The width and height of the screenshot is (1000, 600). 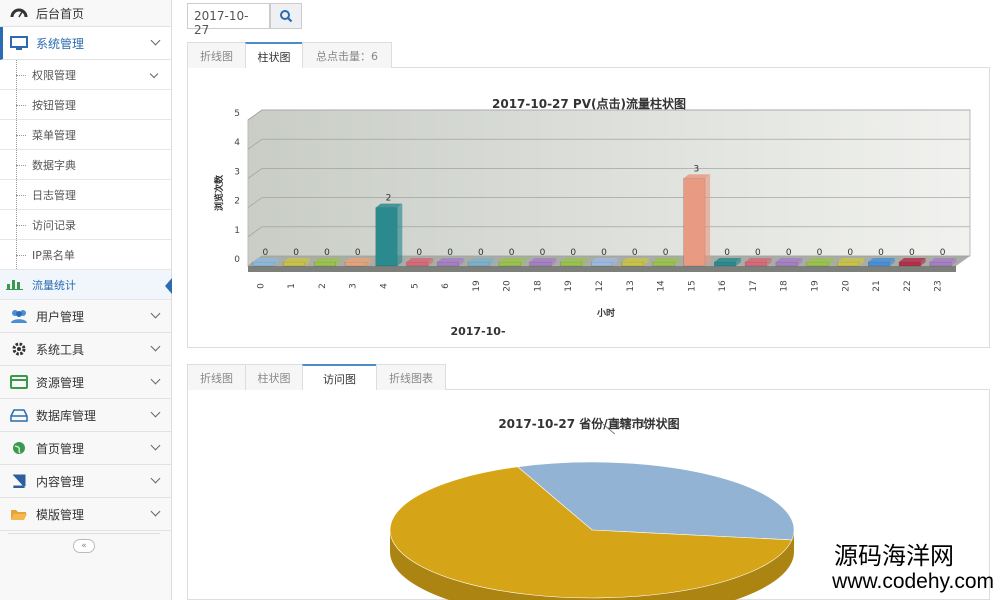 I want to click on sidebar-subitem-label: 数据字典, so click(x=54, y=165).